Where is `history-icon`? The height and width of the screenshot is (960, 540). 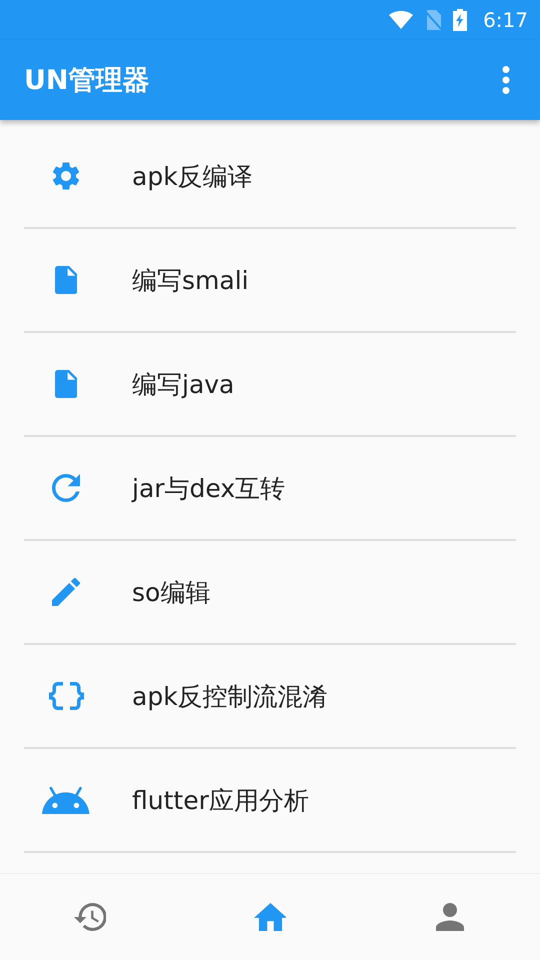
history-icon is located at coordinates (90, 917).